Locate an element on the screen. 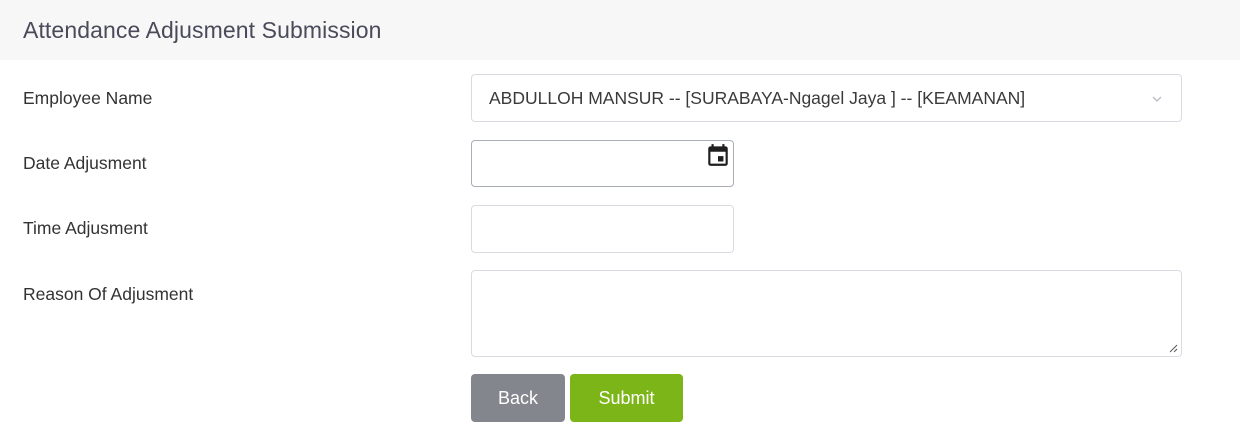 This screenshot has height=435, width=1240. time-adjustment-label: Time Adjusment is located at coordinates (85, 228).